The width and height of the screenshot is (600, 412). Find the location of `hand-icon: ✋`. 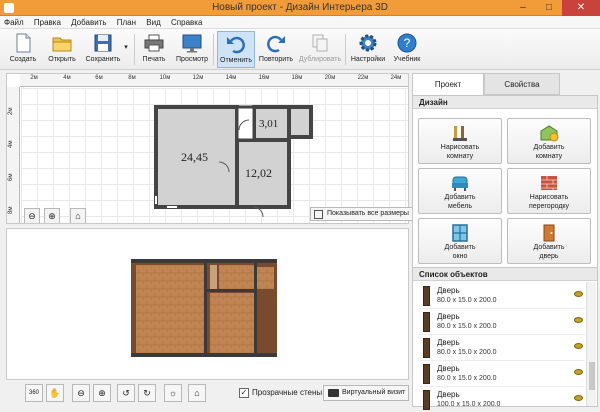

hand-icon: ✋ is located at coordinates (55, 393).